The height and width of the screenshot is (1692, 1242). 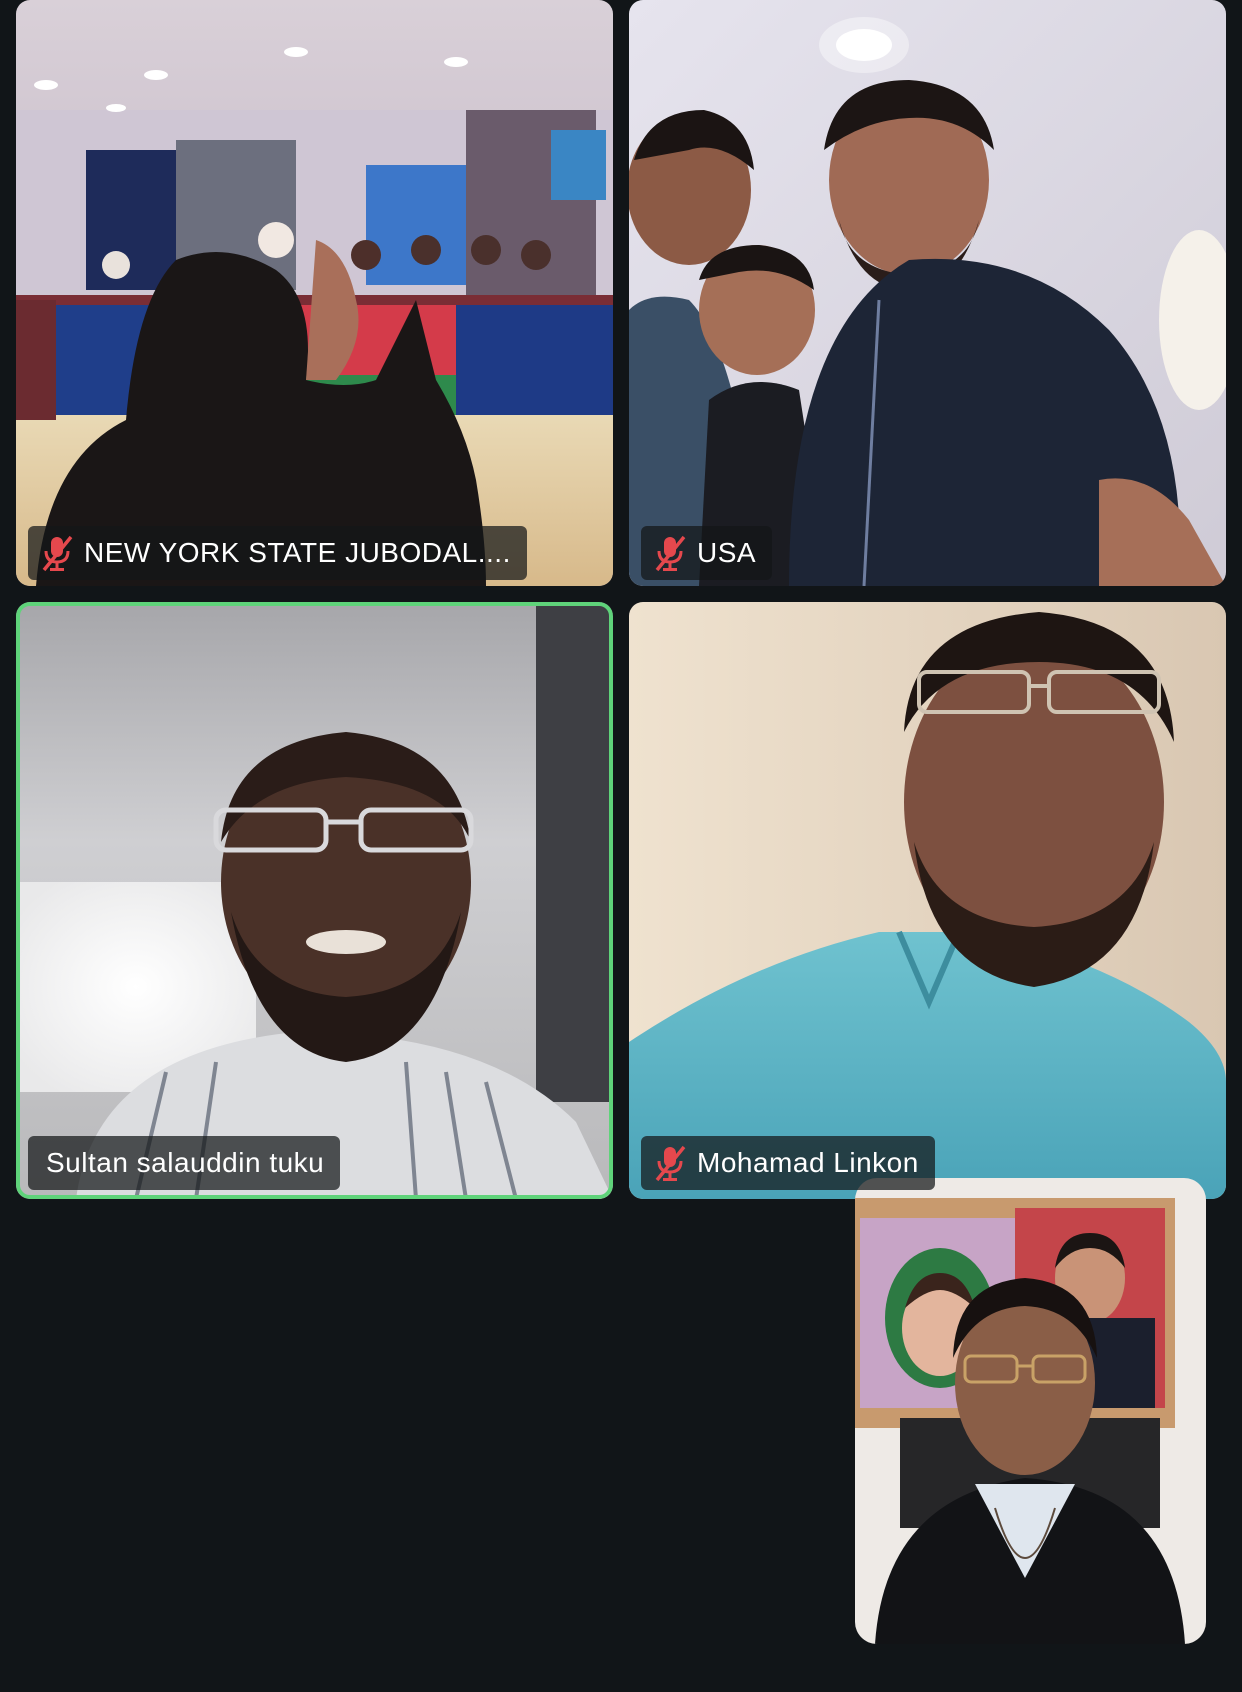 I want to click on participant-name: USA, so click(x=727, y=552).